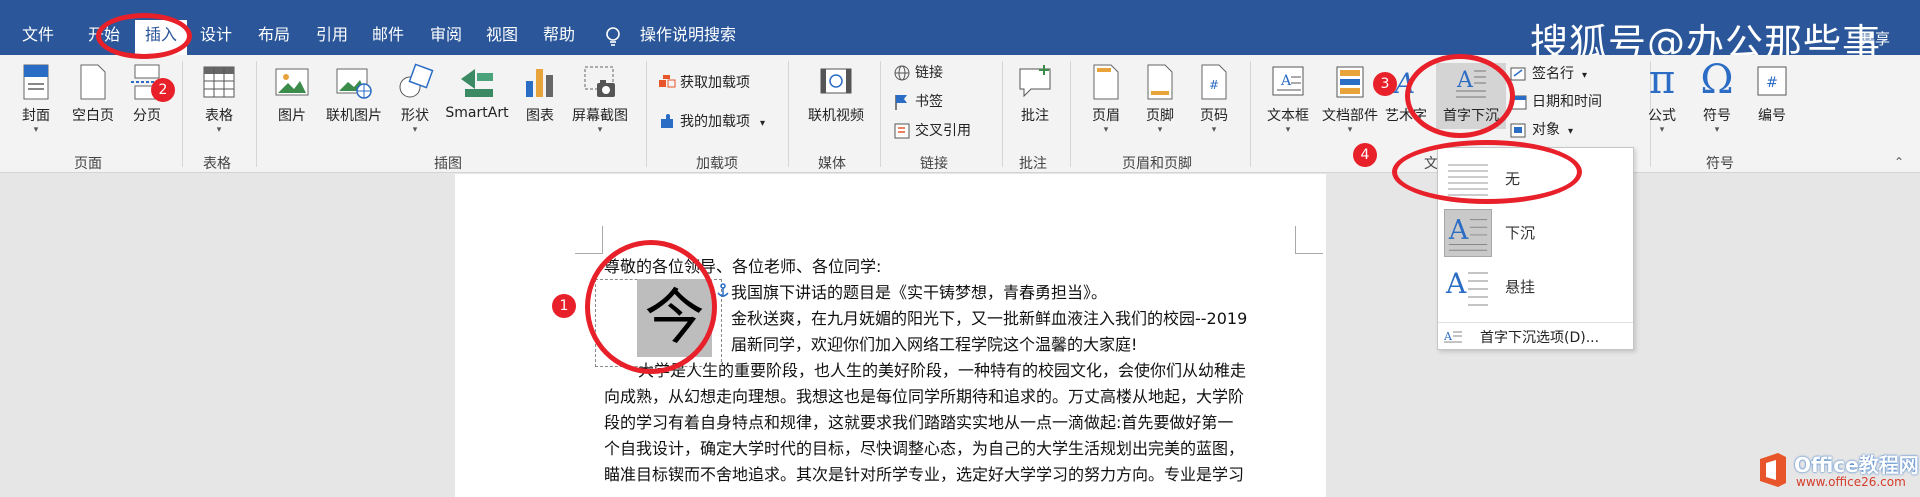  I want to click on tab-review: 审阅, so click(446, 35).